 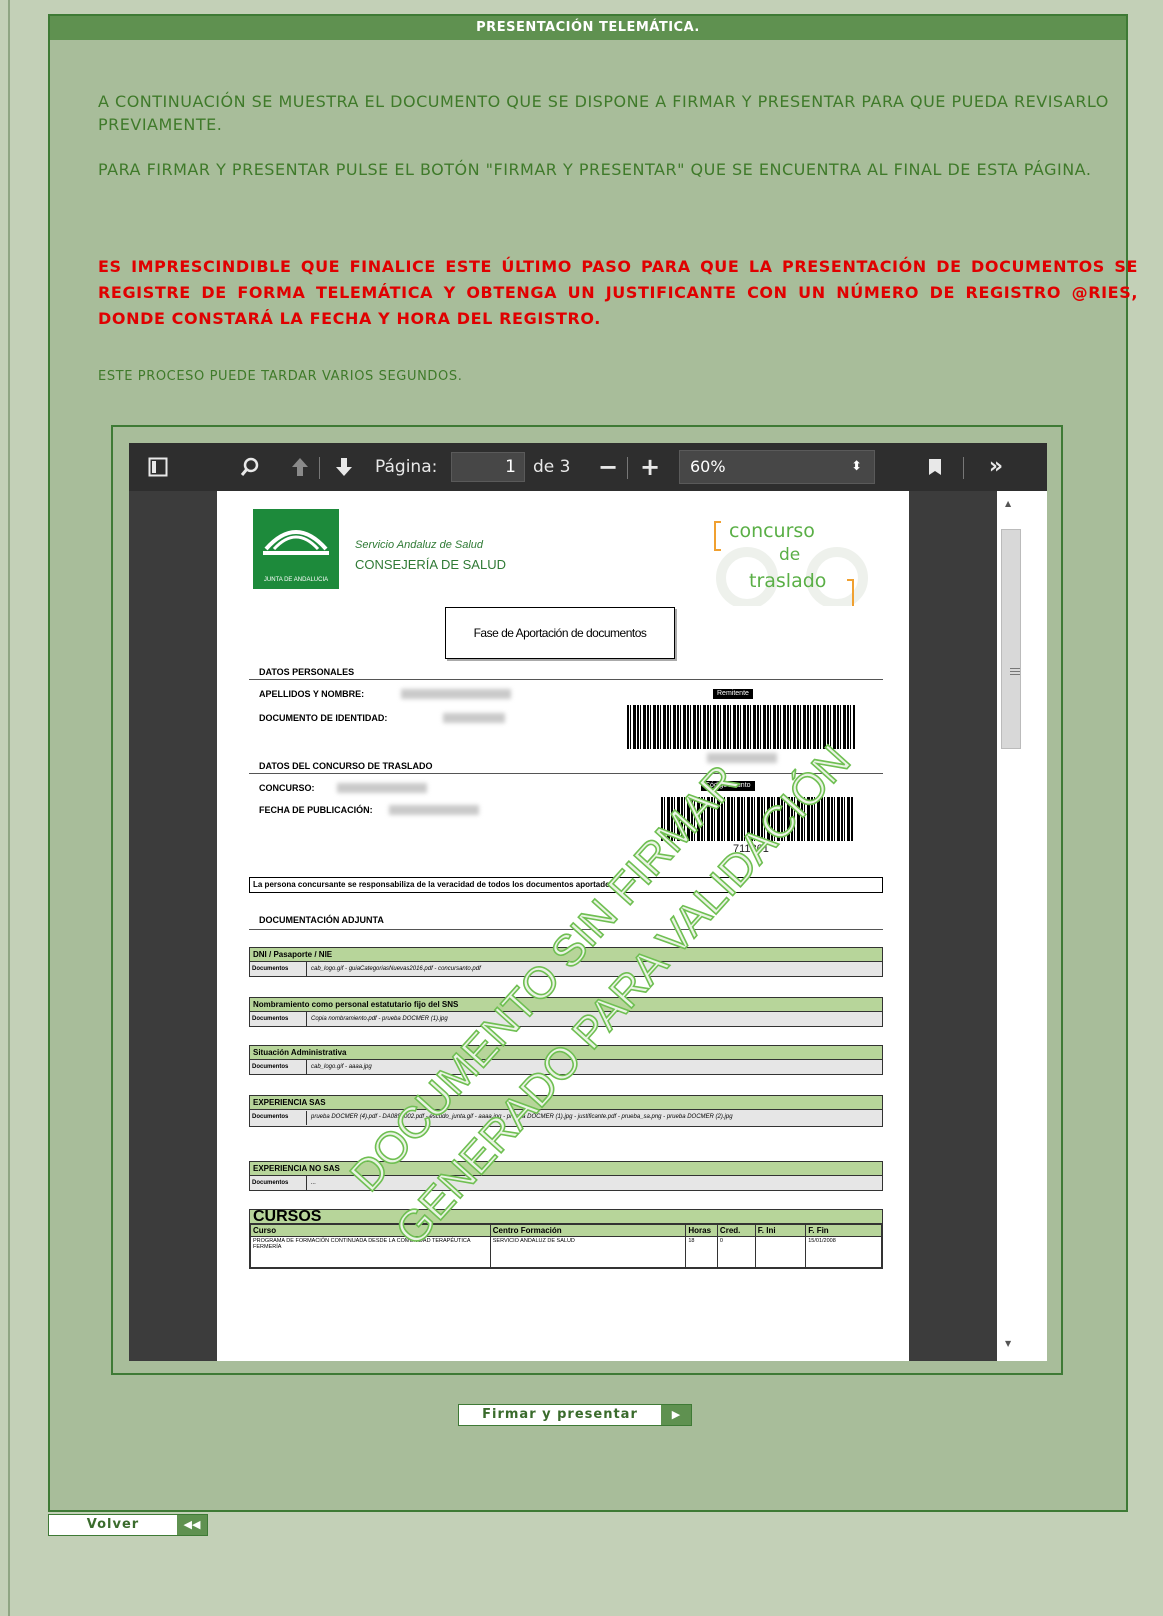 I want to click on sign-submit-label: Firmar y presentar, so click(x=560, y=1414).